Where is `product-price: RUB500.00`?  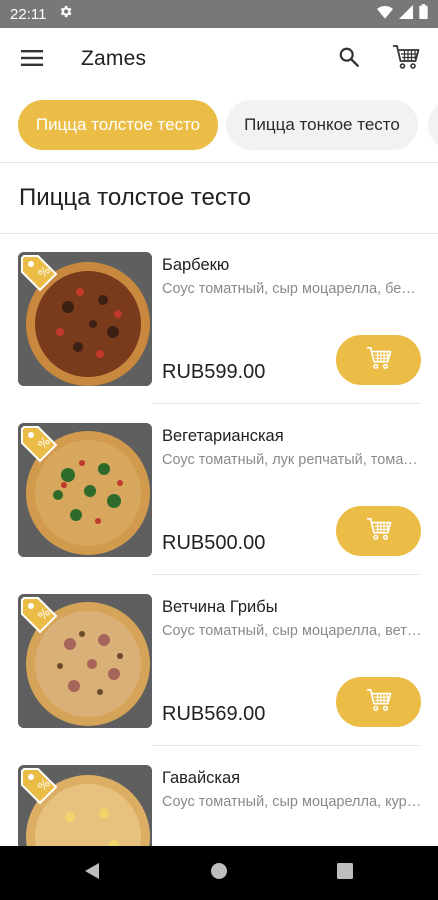 product-price: RUB500.00 is located at coordinates (214, 543).